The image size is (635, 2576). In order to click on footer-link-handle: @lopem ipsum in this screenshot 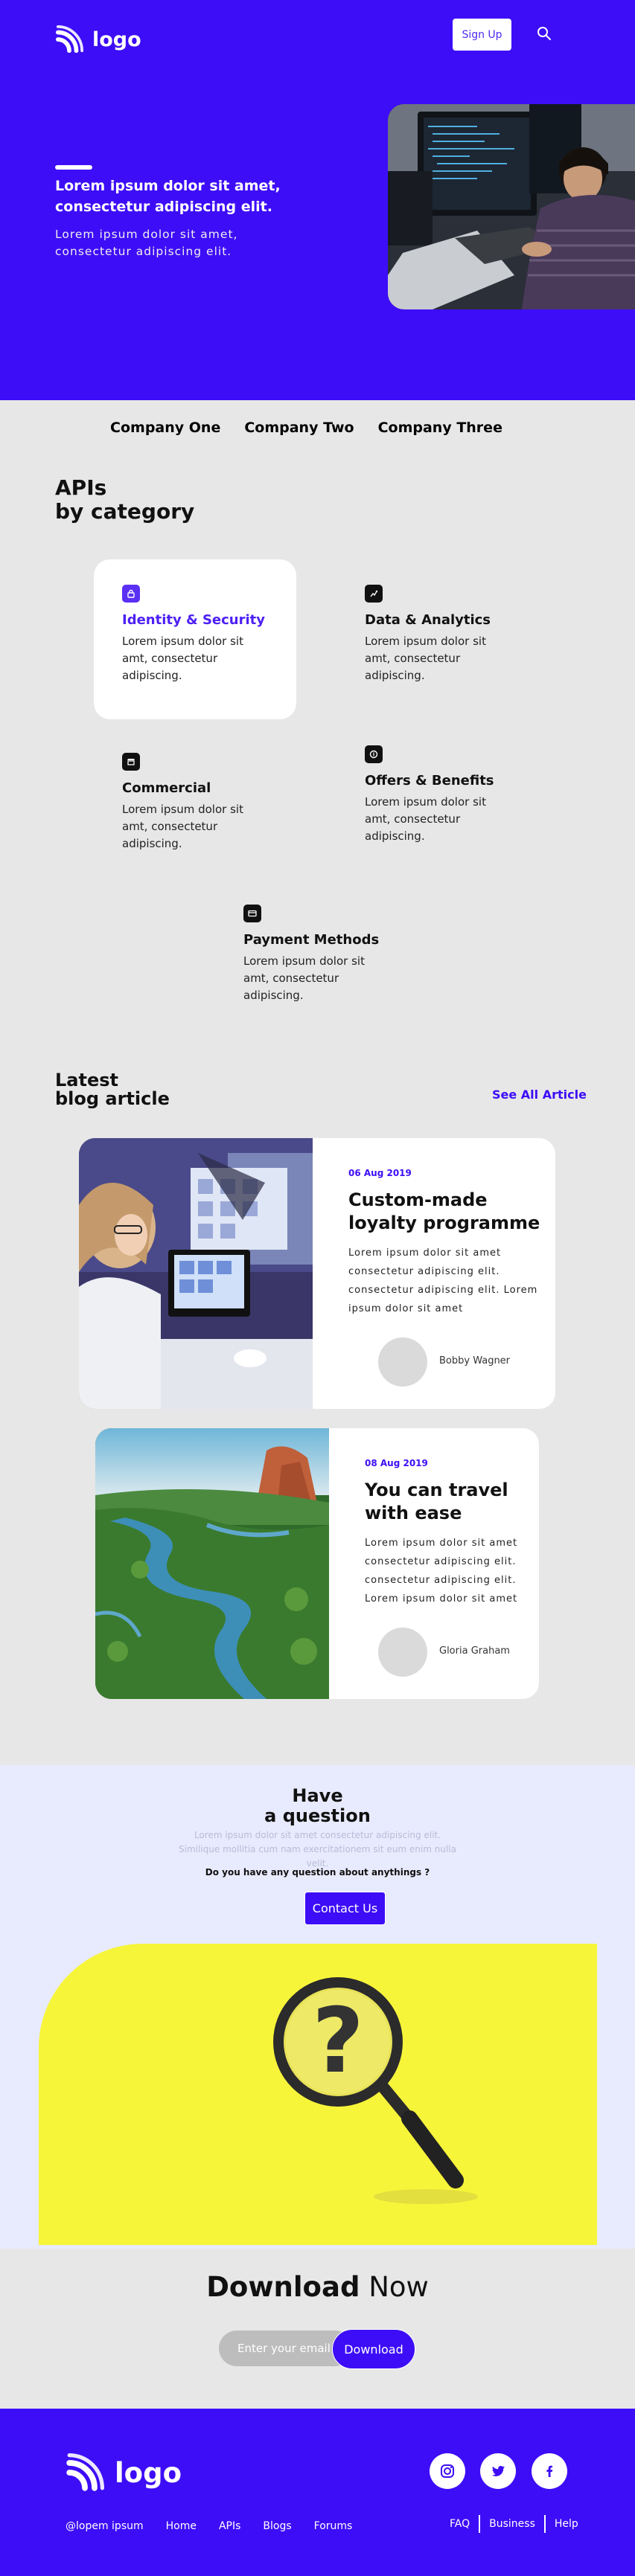, I will do `click(105, 2526)`.